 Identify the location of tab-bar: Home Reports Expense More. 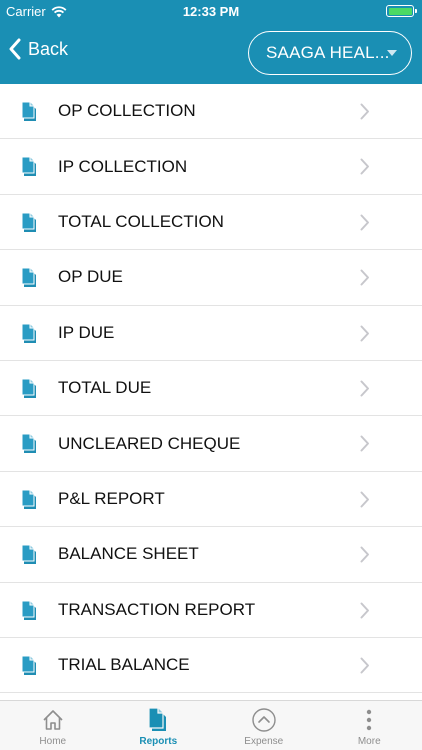
(211, 725).